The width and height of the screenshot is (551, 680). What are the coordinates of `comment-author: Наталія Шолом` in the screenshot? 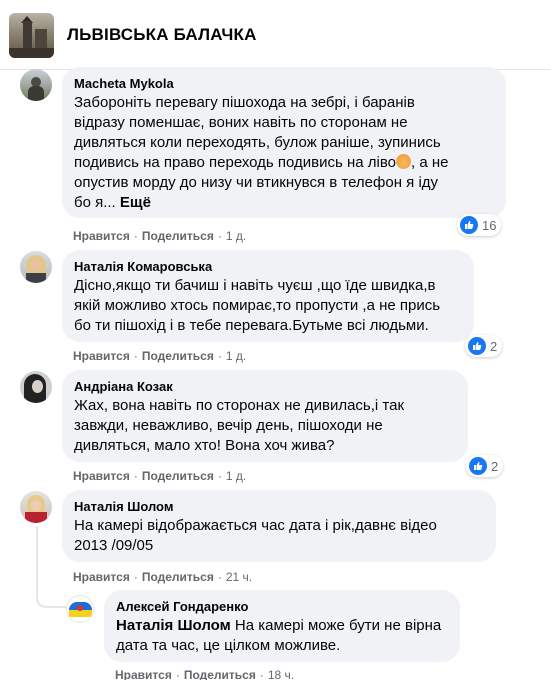 It's located at (279, 506).